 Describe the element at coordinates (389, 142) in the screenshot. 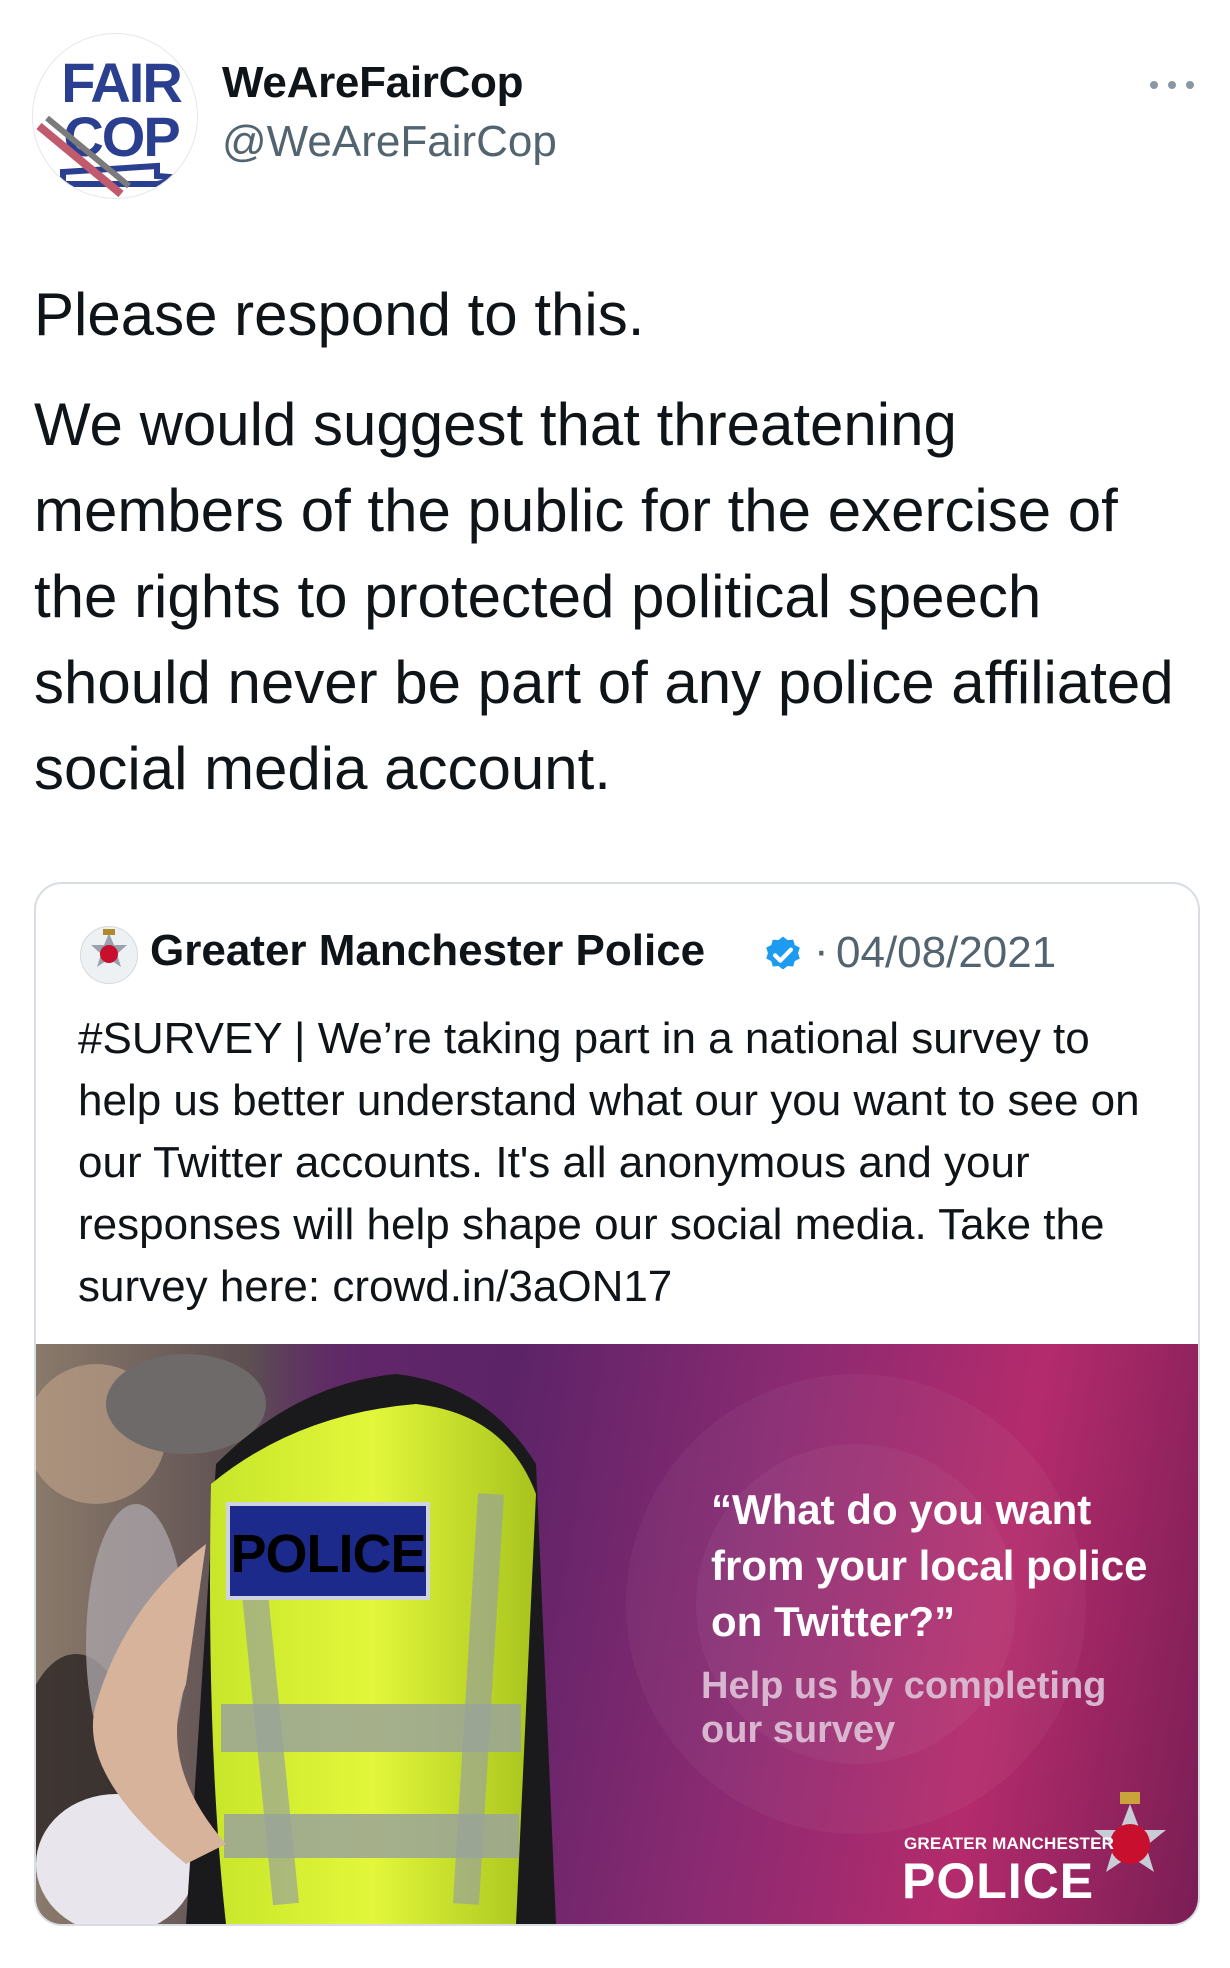

I see `author-handle: @WeAreFairCop` at that location.